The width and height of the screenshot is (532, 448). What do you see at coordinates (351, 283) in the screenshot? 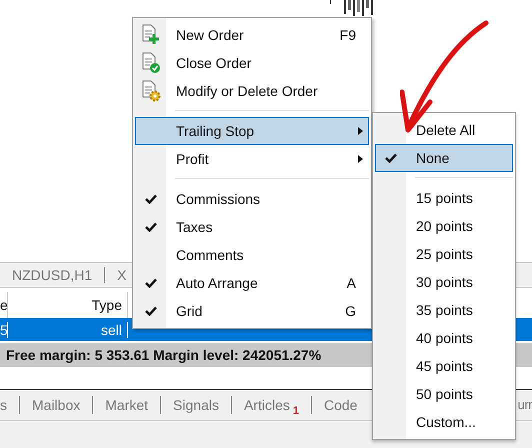
I see `shortcut-text: A` at bounding box center [351, 283].